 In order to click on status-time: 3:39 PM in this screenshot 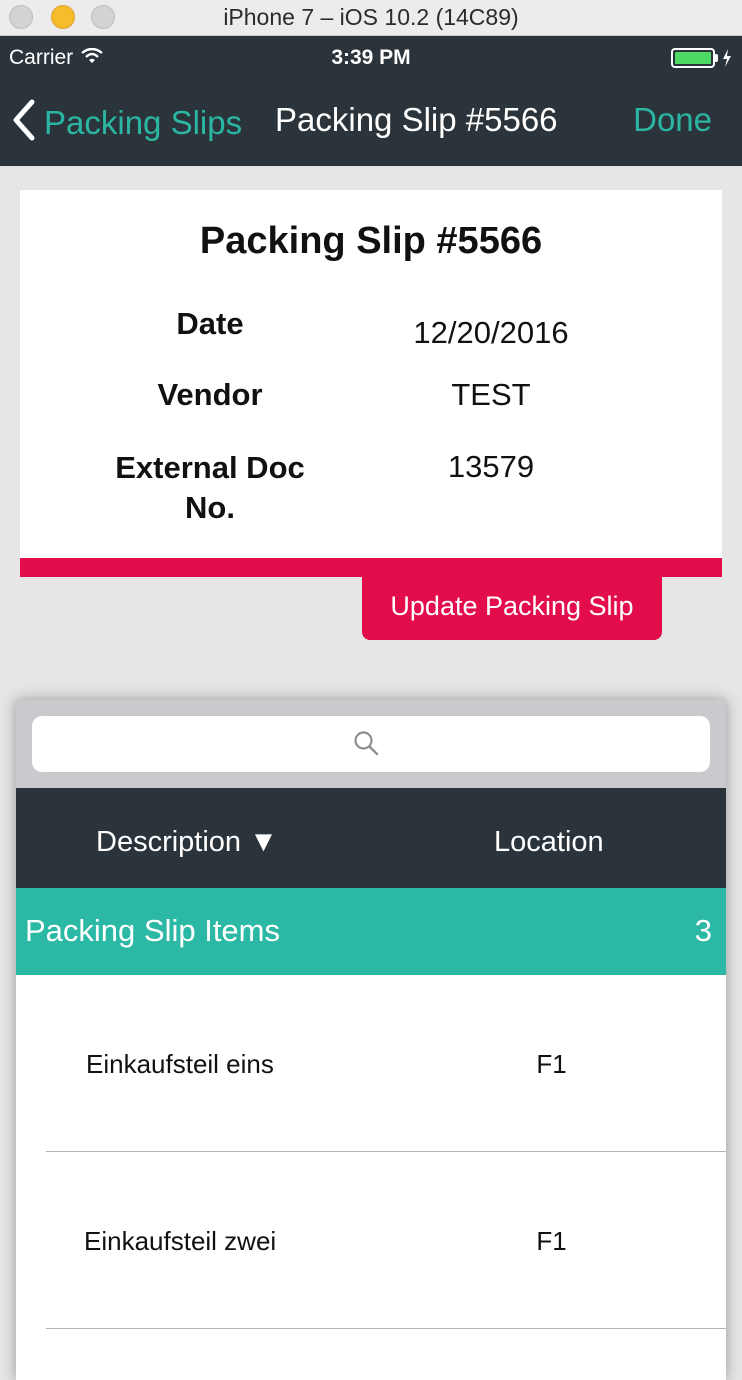, I will do `click(371, 57)`.